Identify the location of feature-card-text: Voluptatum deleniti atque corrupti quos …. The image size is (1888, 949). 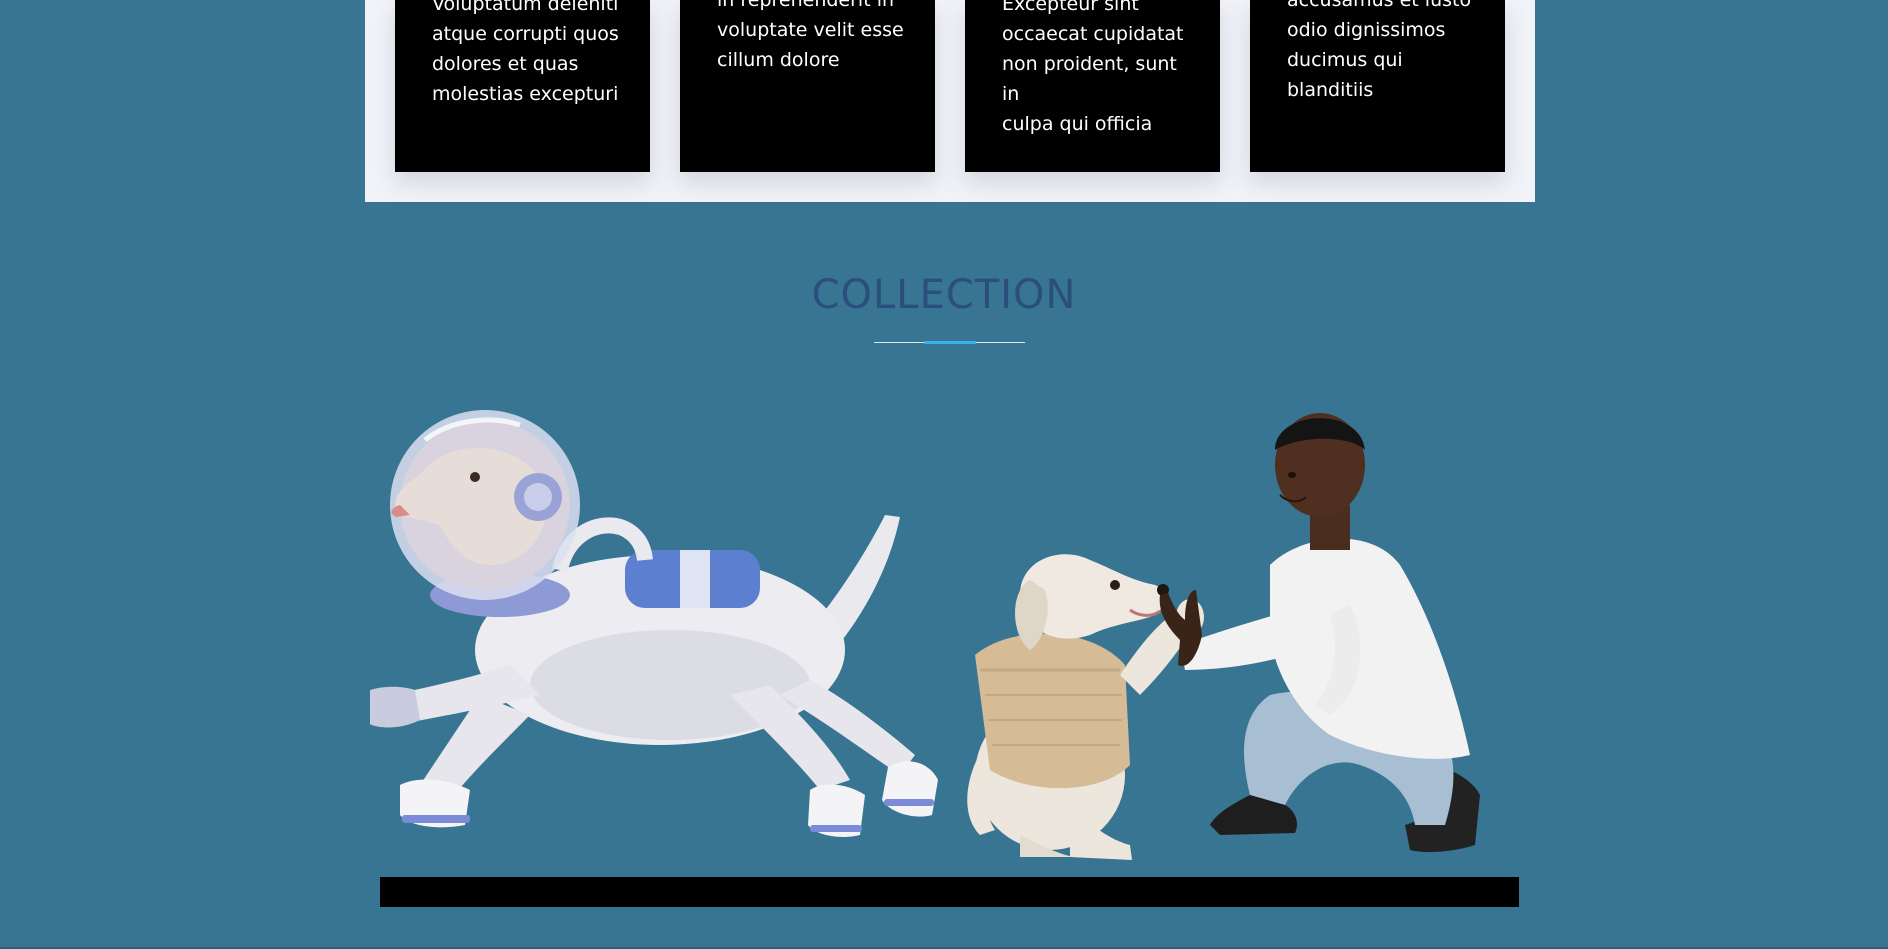
(525, 52).